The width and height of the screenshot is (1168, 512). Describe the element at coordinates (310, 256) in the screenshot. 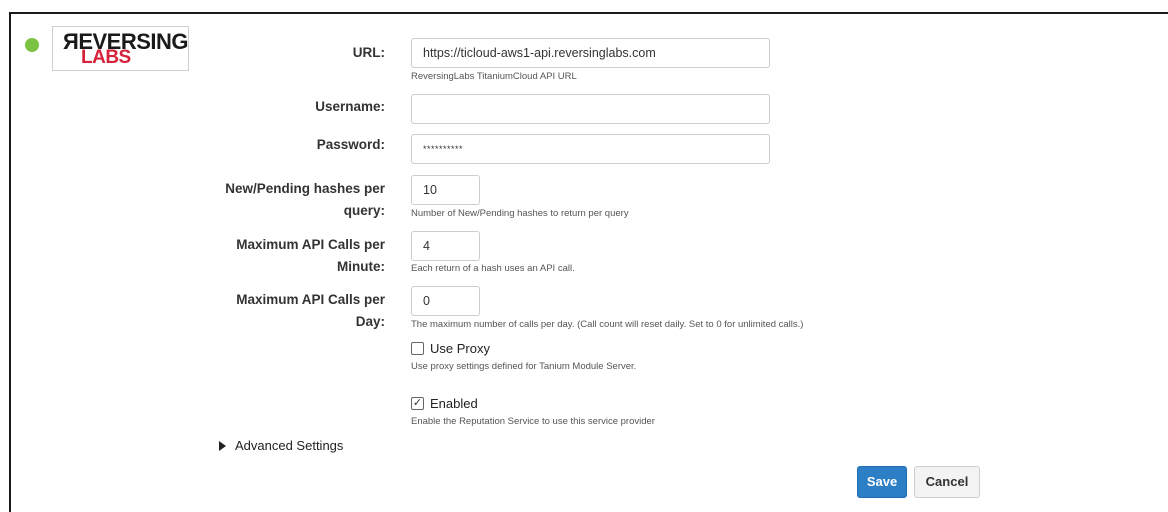

I see `calls-per-minute-label: Maximum API Calls per Minute:` at that location.